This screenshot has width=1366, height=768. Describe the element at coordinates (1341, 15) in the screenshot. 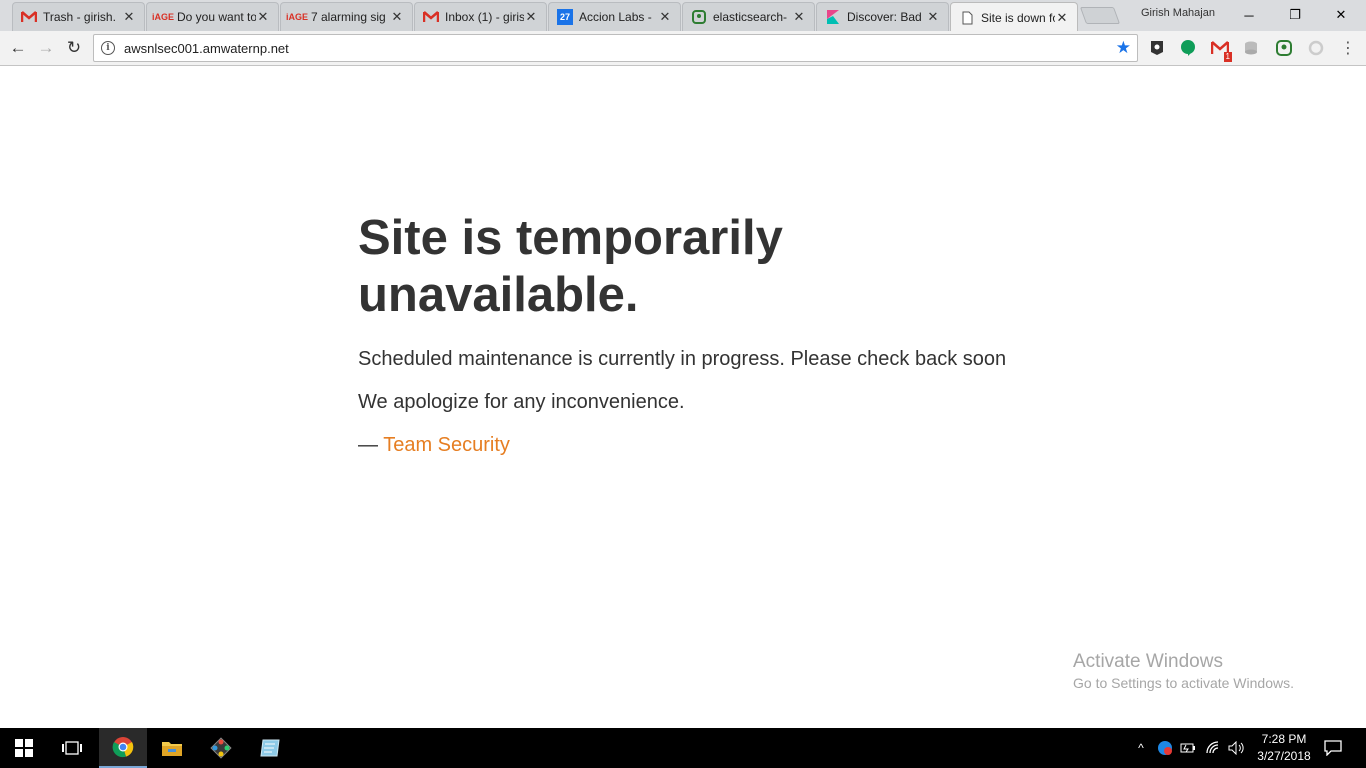

I see `close-window-icon: ✕` at that location.